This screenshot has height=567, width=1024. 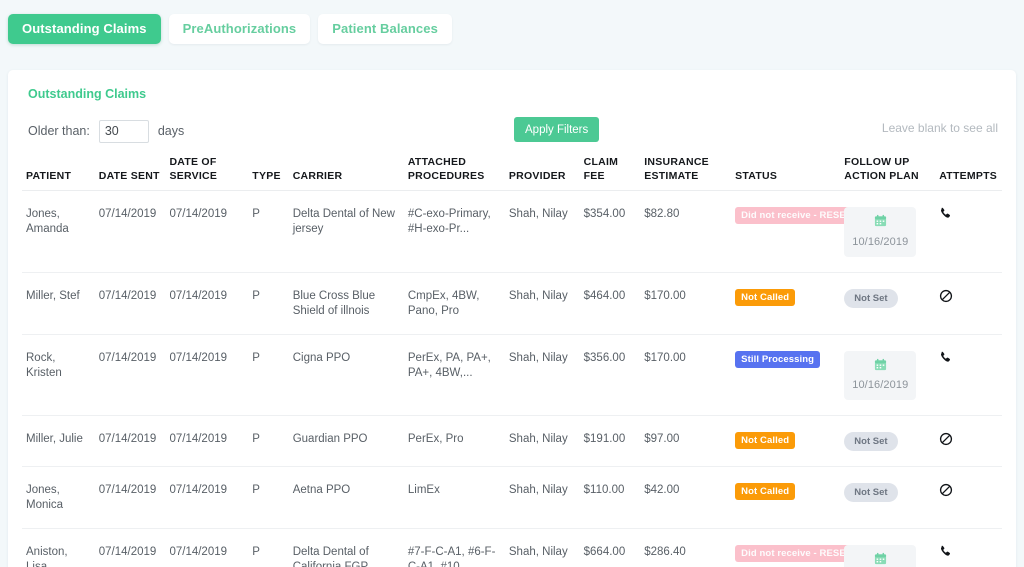 I want to click on status-badge: Still Processing, so click(x=778, y=359).